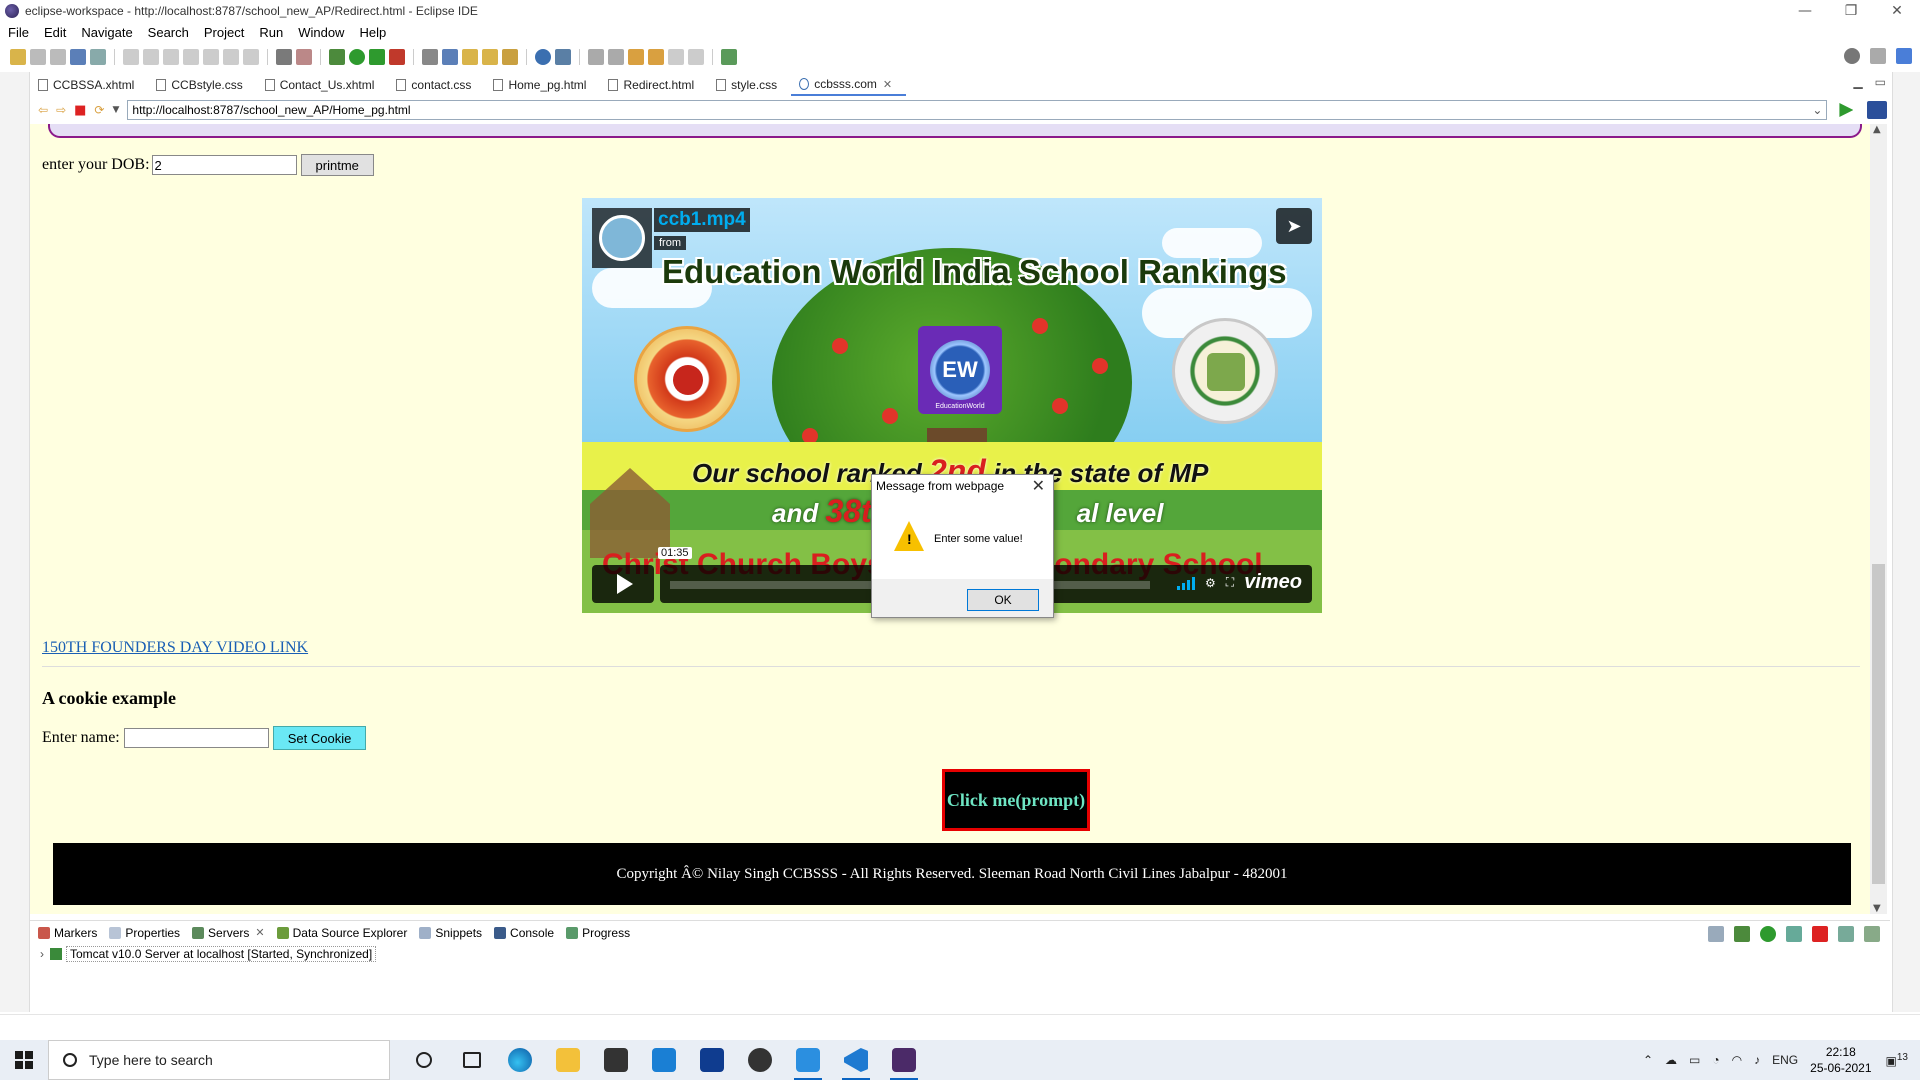  I want to click on browser-settings-icon, so click(1877, 110).